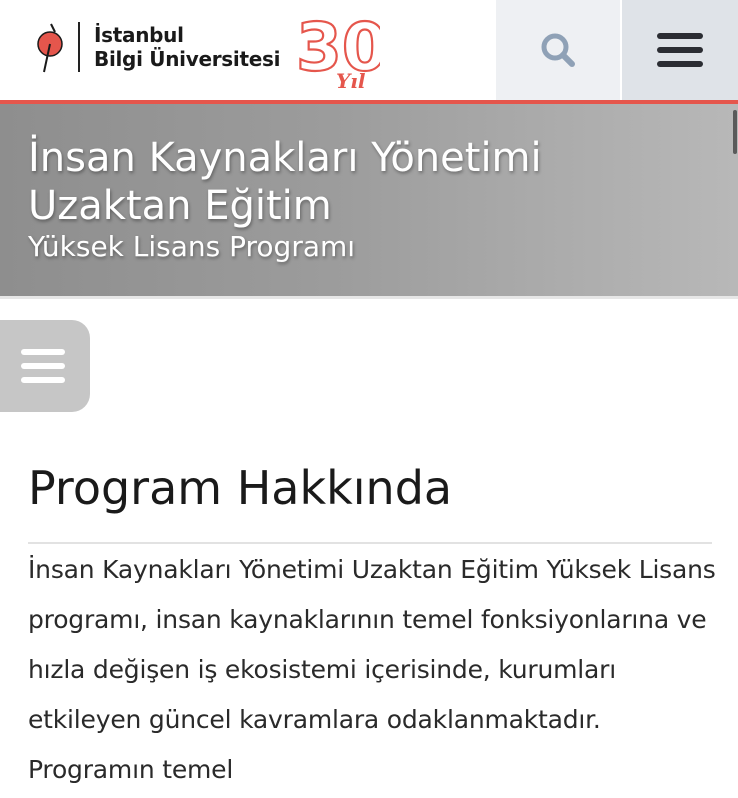 The image size is (738, 798). Describe the element at coordinates (187, 59) in the screenshot. I see `logo-line-2: Bilgi Üniversitesi` at that location.